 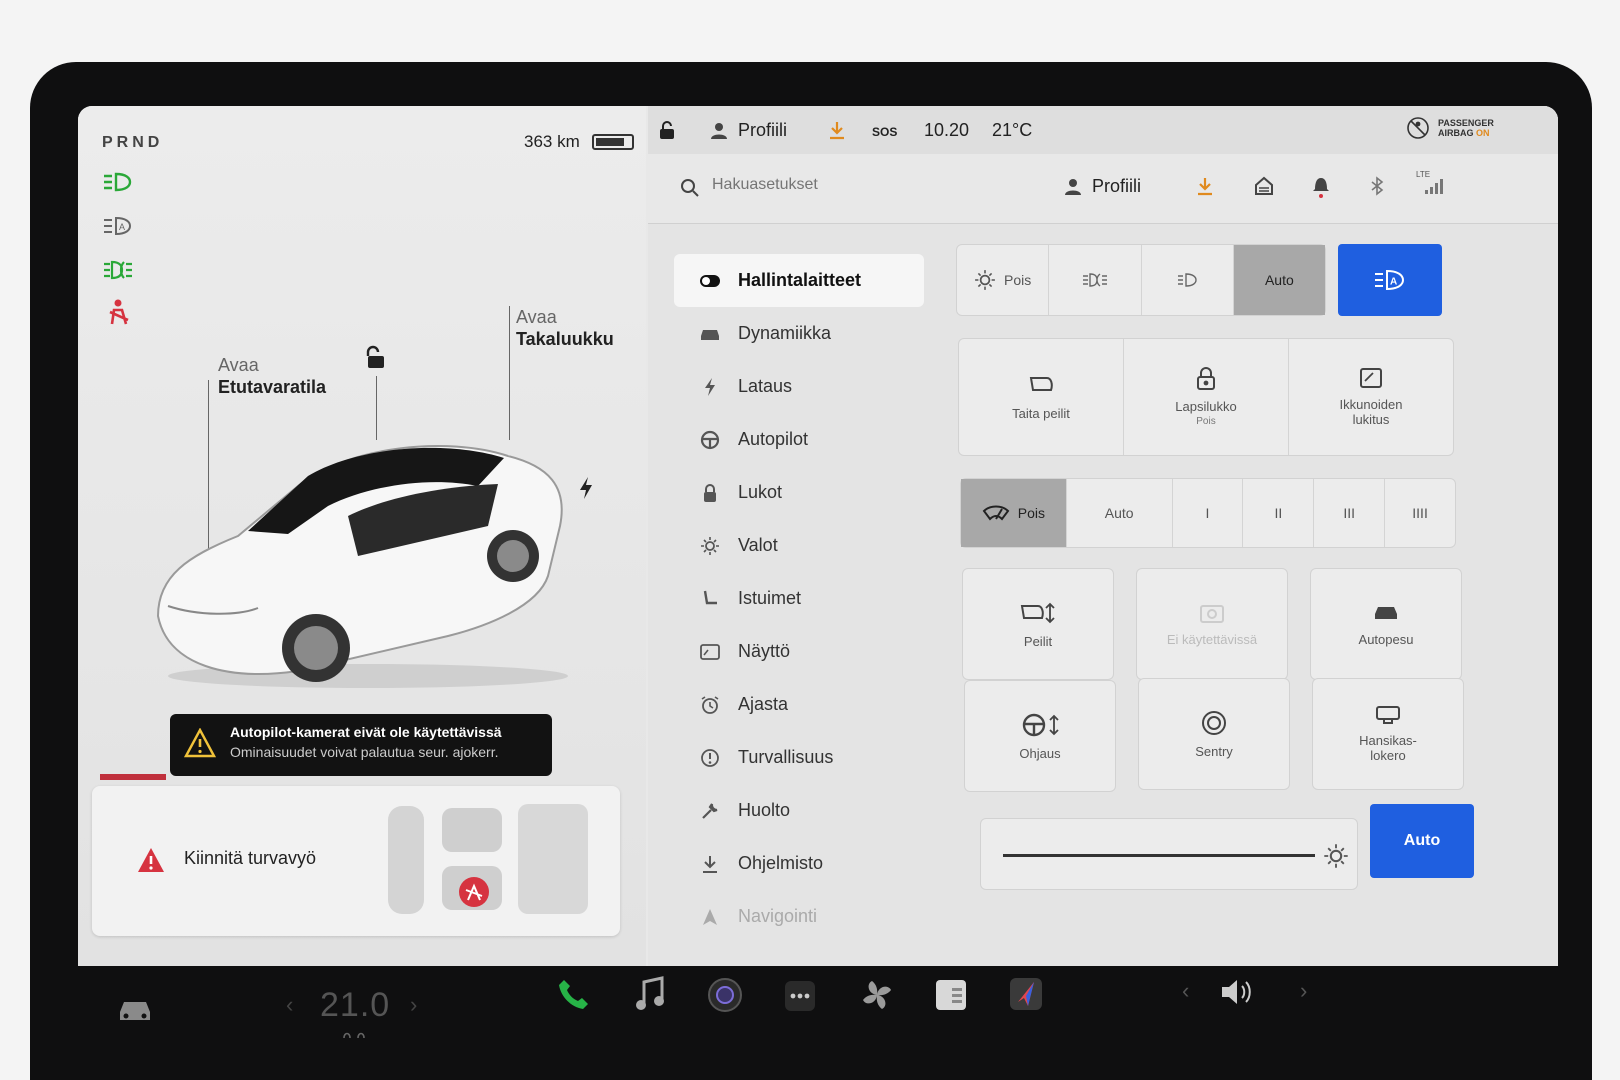 What do you see at coordinates (488, 859) in the screenshot?
I see `seat-occupancy-diagram` at bounding box center [488, 859].